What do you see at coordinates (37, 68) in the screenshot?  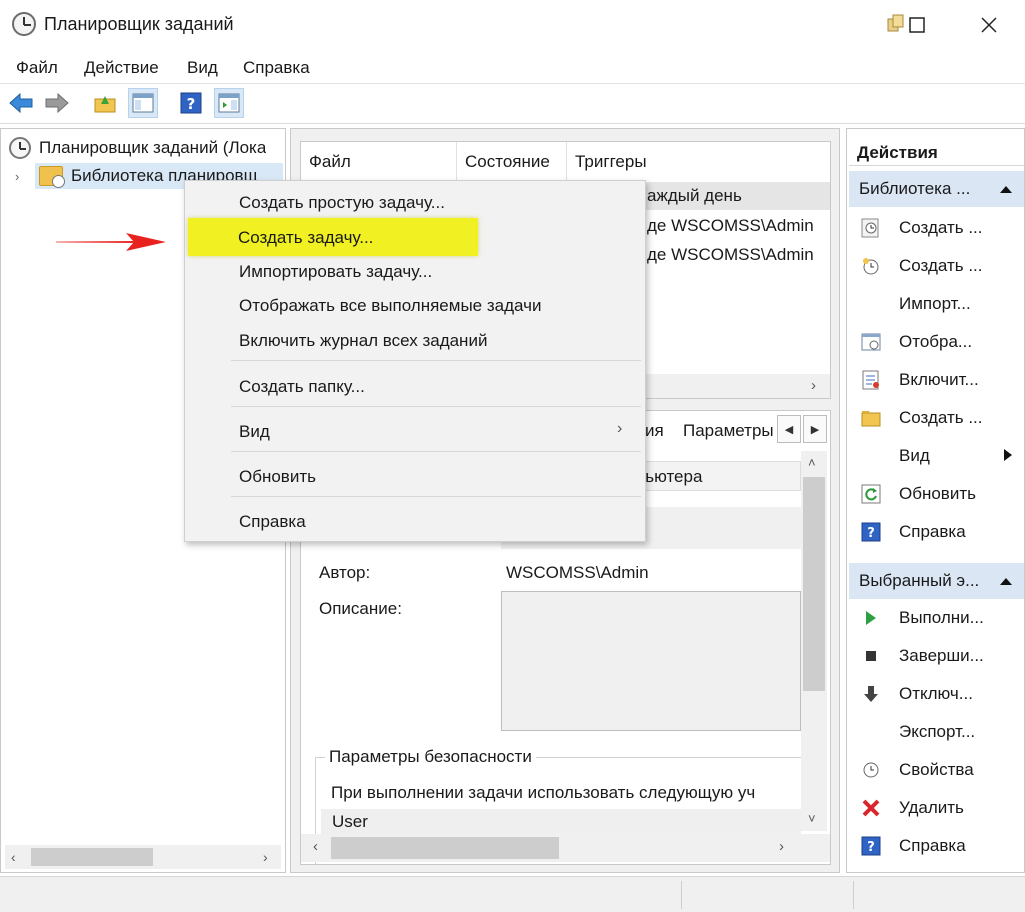 I see `menu-file: Файл` at bounding box center [37, 68].